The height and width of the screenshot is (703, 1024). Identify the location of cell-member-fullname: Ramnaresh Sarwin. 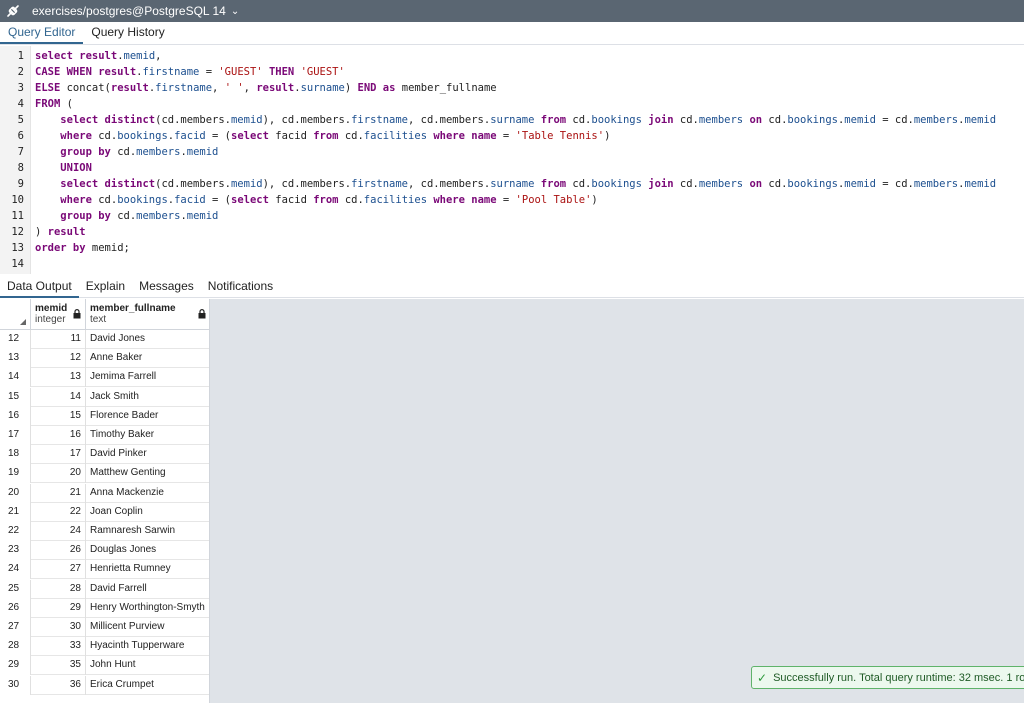
(147, 531).